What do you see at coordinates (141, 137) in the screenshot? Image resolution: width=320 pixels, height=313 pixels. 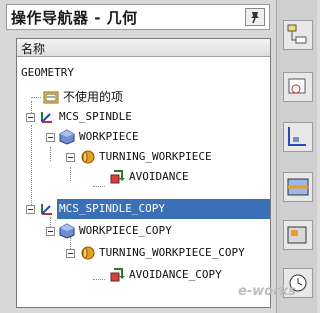 I see `tree-row-workpiece: WORKPIECE` at bounding box center [141, 137].